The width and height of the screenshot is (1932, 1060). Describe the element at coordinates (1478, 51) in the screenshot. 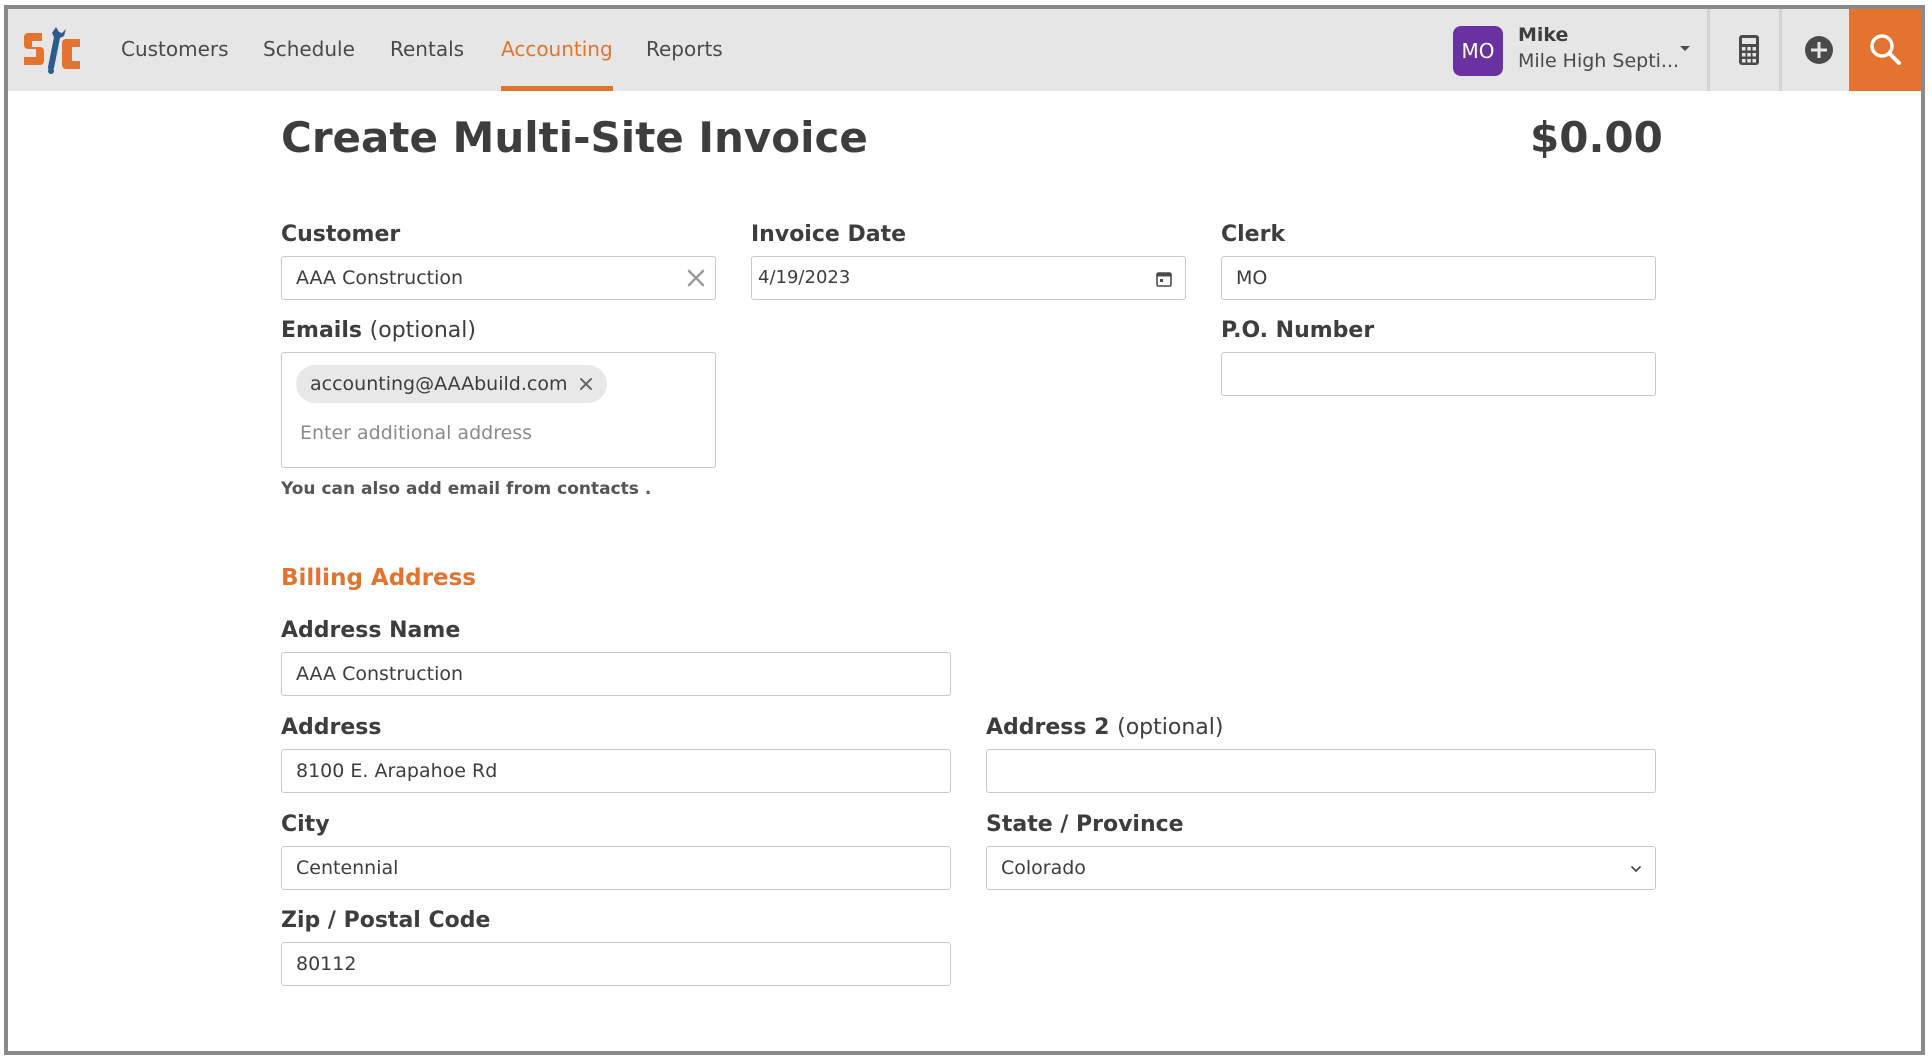

I see `user-avatar: MO` at that location.